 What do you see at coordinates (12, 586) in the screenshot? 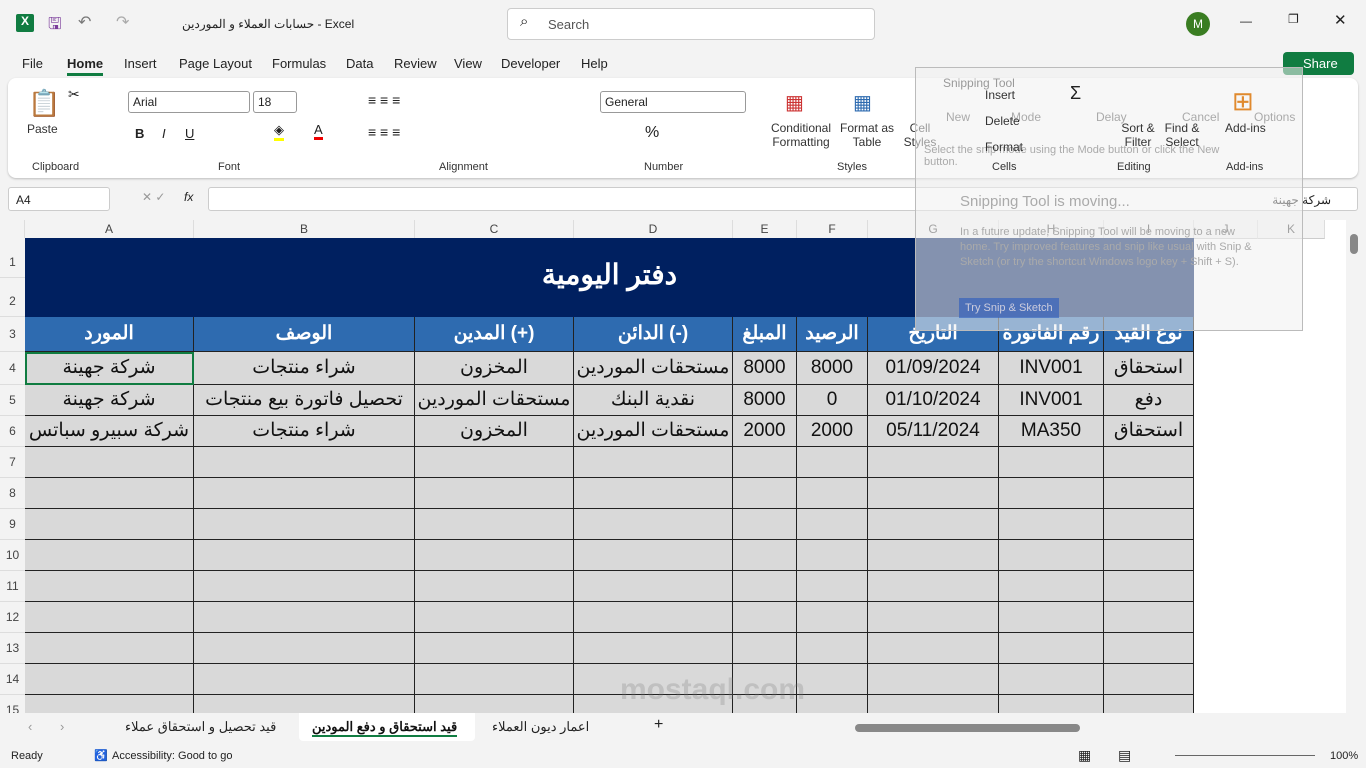
I see `row-header: 11` at bounding box center [12, 586].